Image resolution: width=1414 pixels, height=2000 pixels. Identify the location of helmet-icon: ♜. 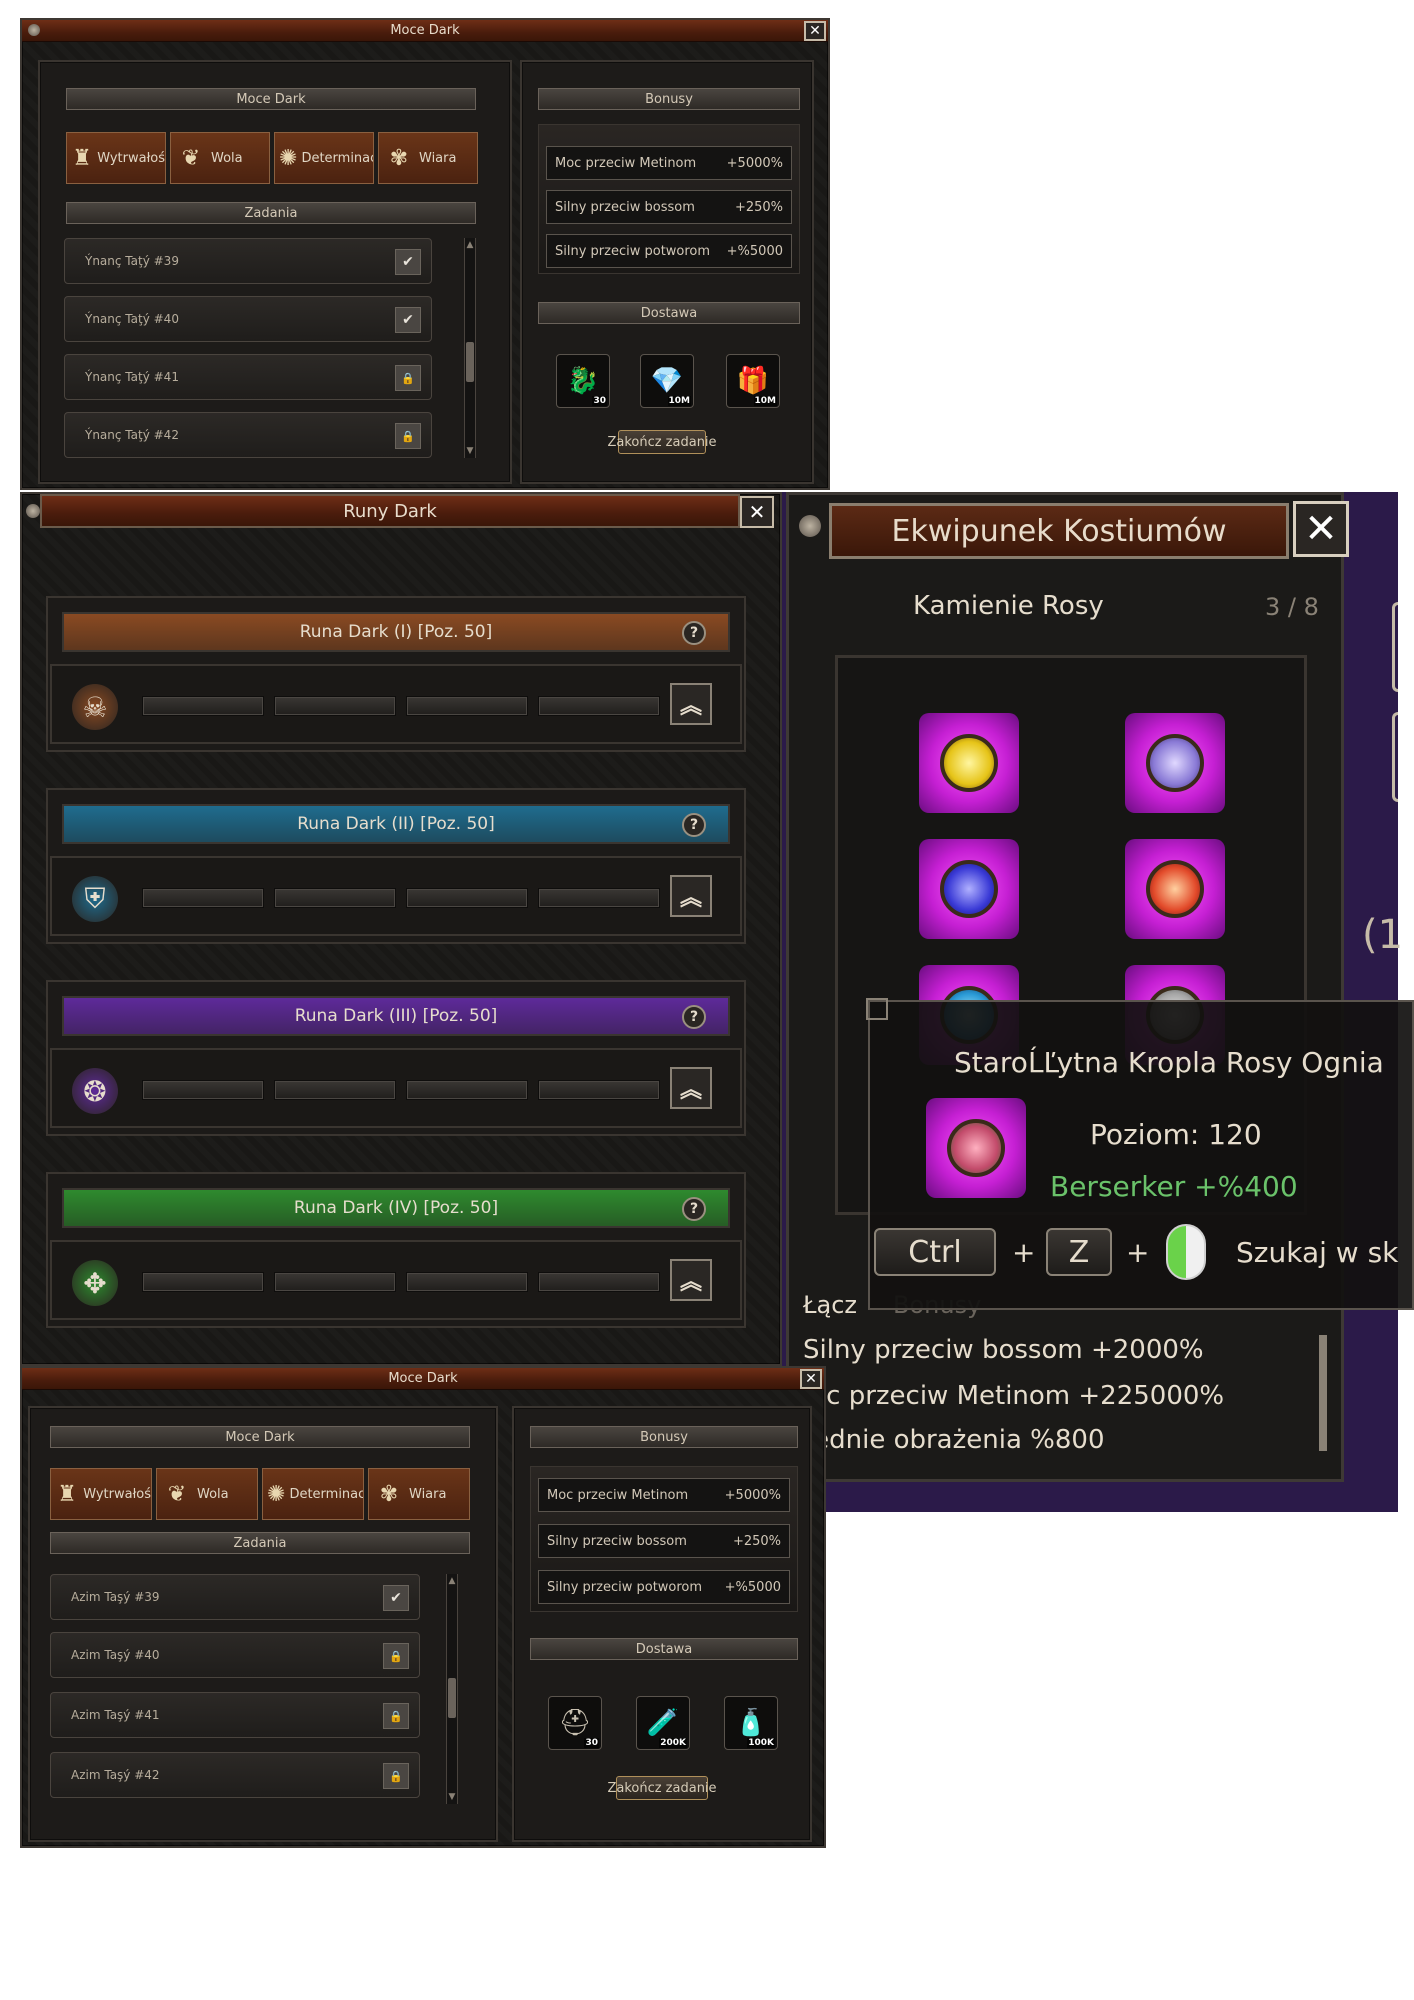
(67, 1494).